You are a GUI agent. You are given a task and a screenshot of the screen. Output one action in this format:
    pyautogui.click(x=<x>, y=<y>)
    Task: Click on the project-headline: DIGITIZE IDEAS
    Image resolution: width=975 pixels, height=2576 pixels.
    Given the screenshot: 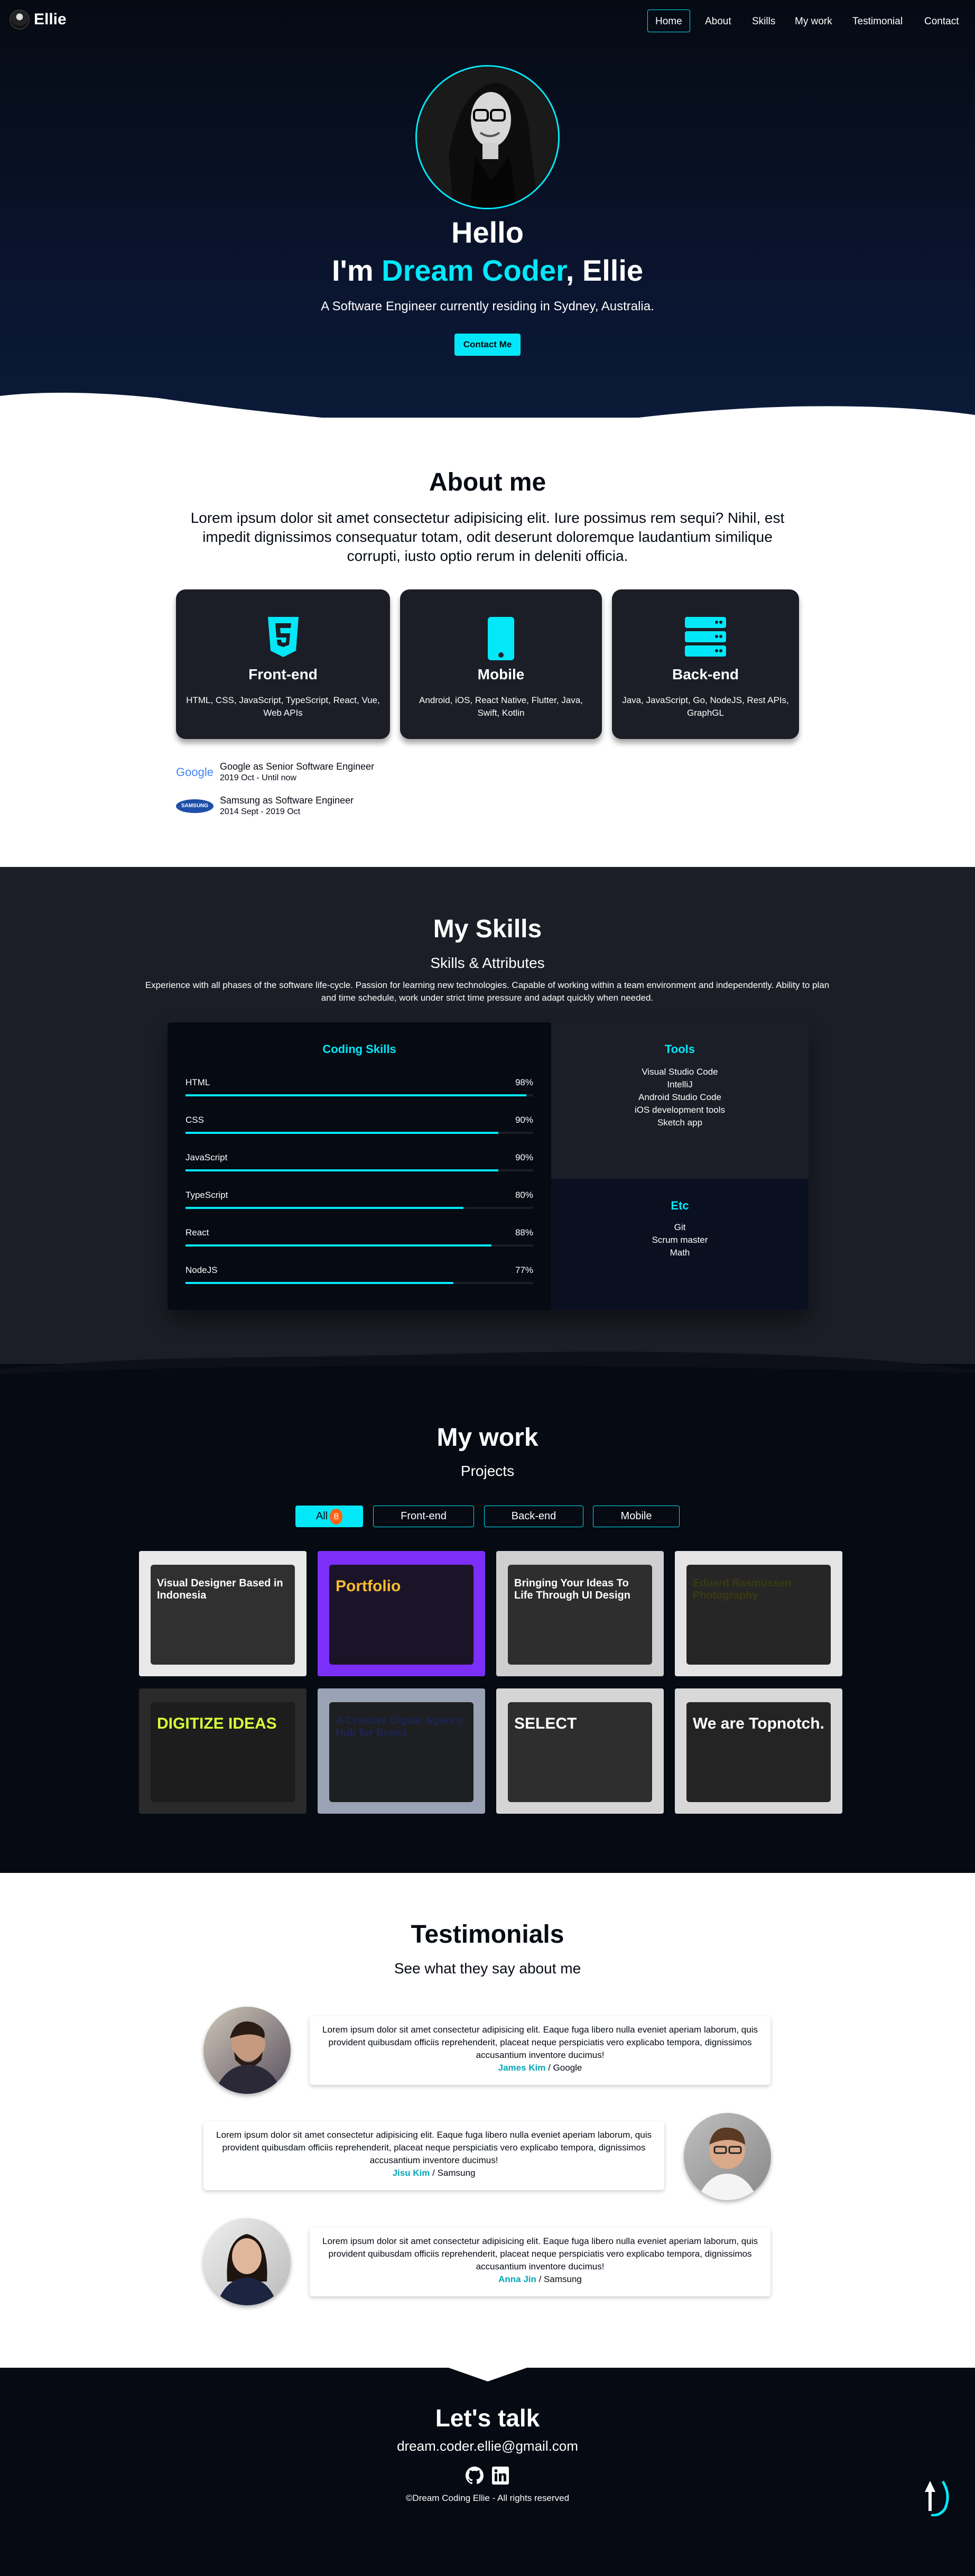 What is the action you would take?
    pyautogui.click(x=217, y=1723)
    